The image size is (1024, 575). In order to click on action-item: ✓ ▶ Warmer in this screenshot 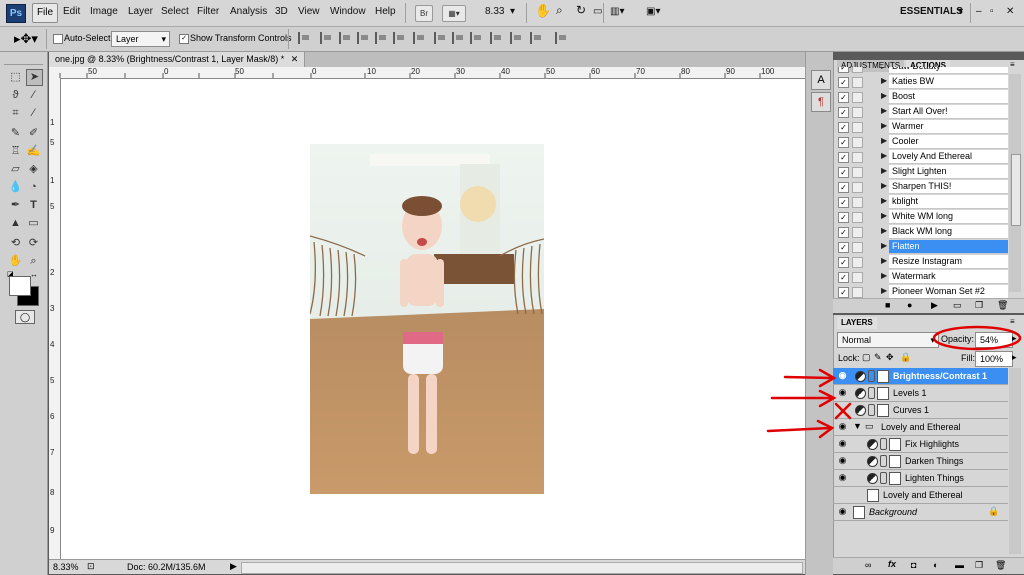, I will do `click(920, 126)`.